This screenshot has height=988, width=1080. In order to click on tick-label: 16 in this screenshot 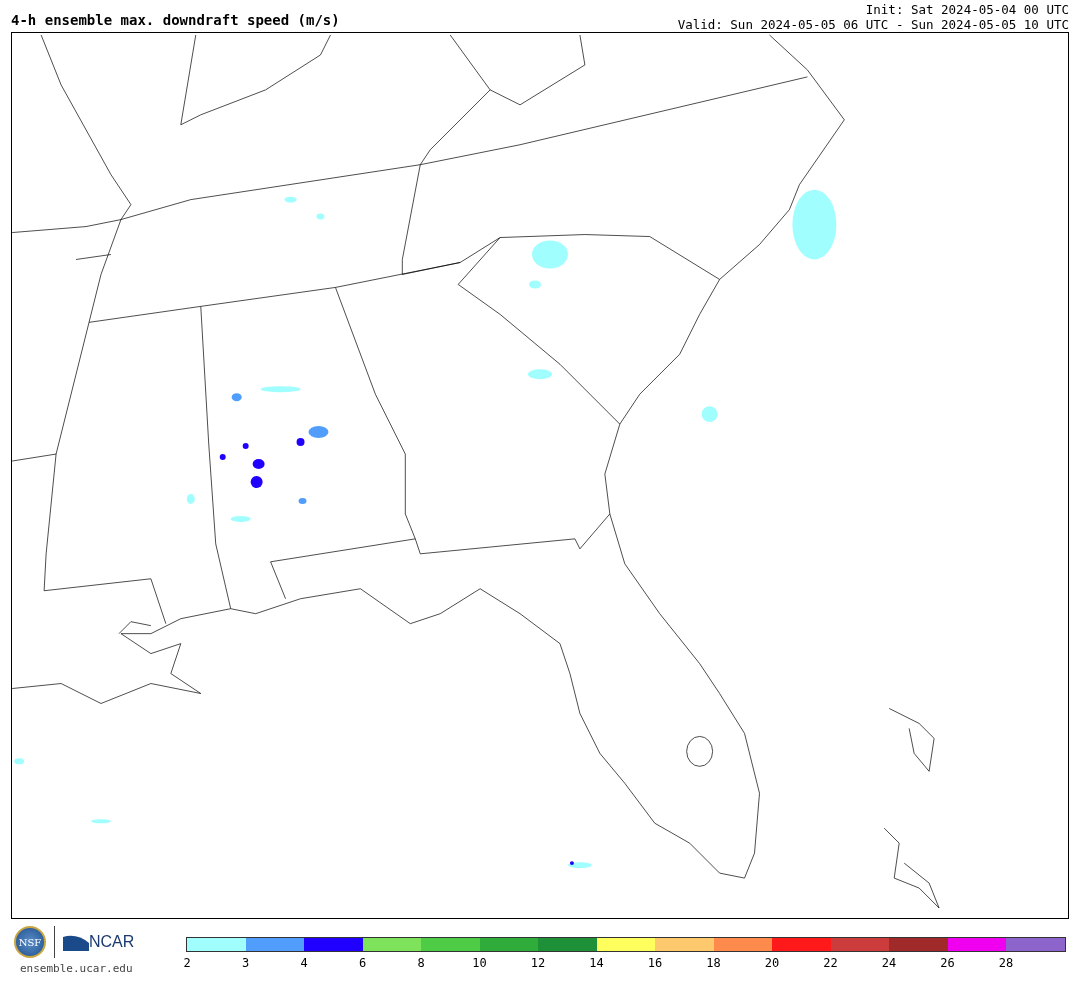, I will do `click(655, 963)`.